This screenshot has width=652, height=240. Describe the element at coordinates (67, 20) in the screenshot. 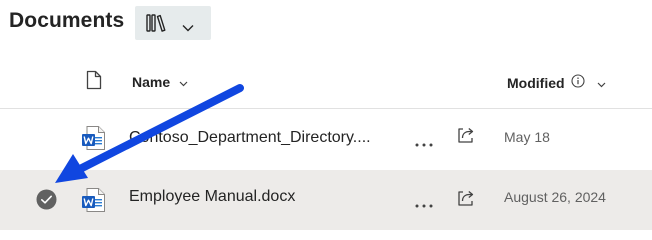

I see `page-title: Documents` at that location.